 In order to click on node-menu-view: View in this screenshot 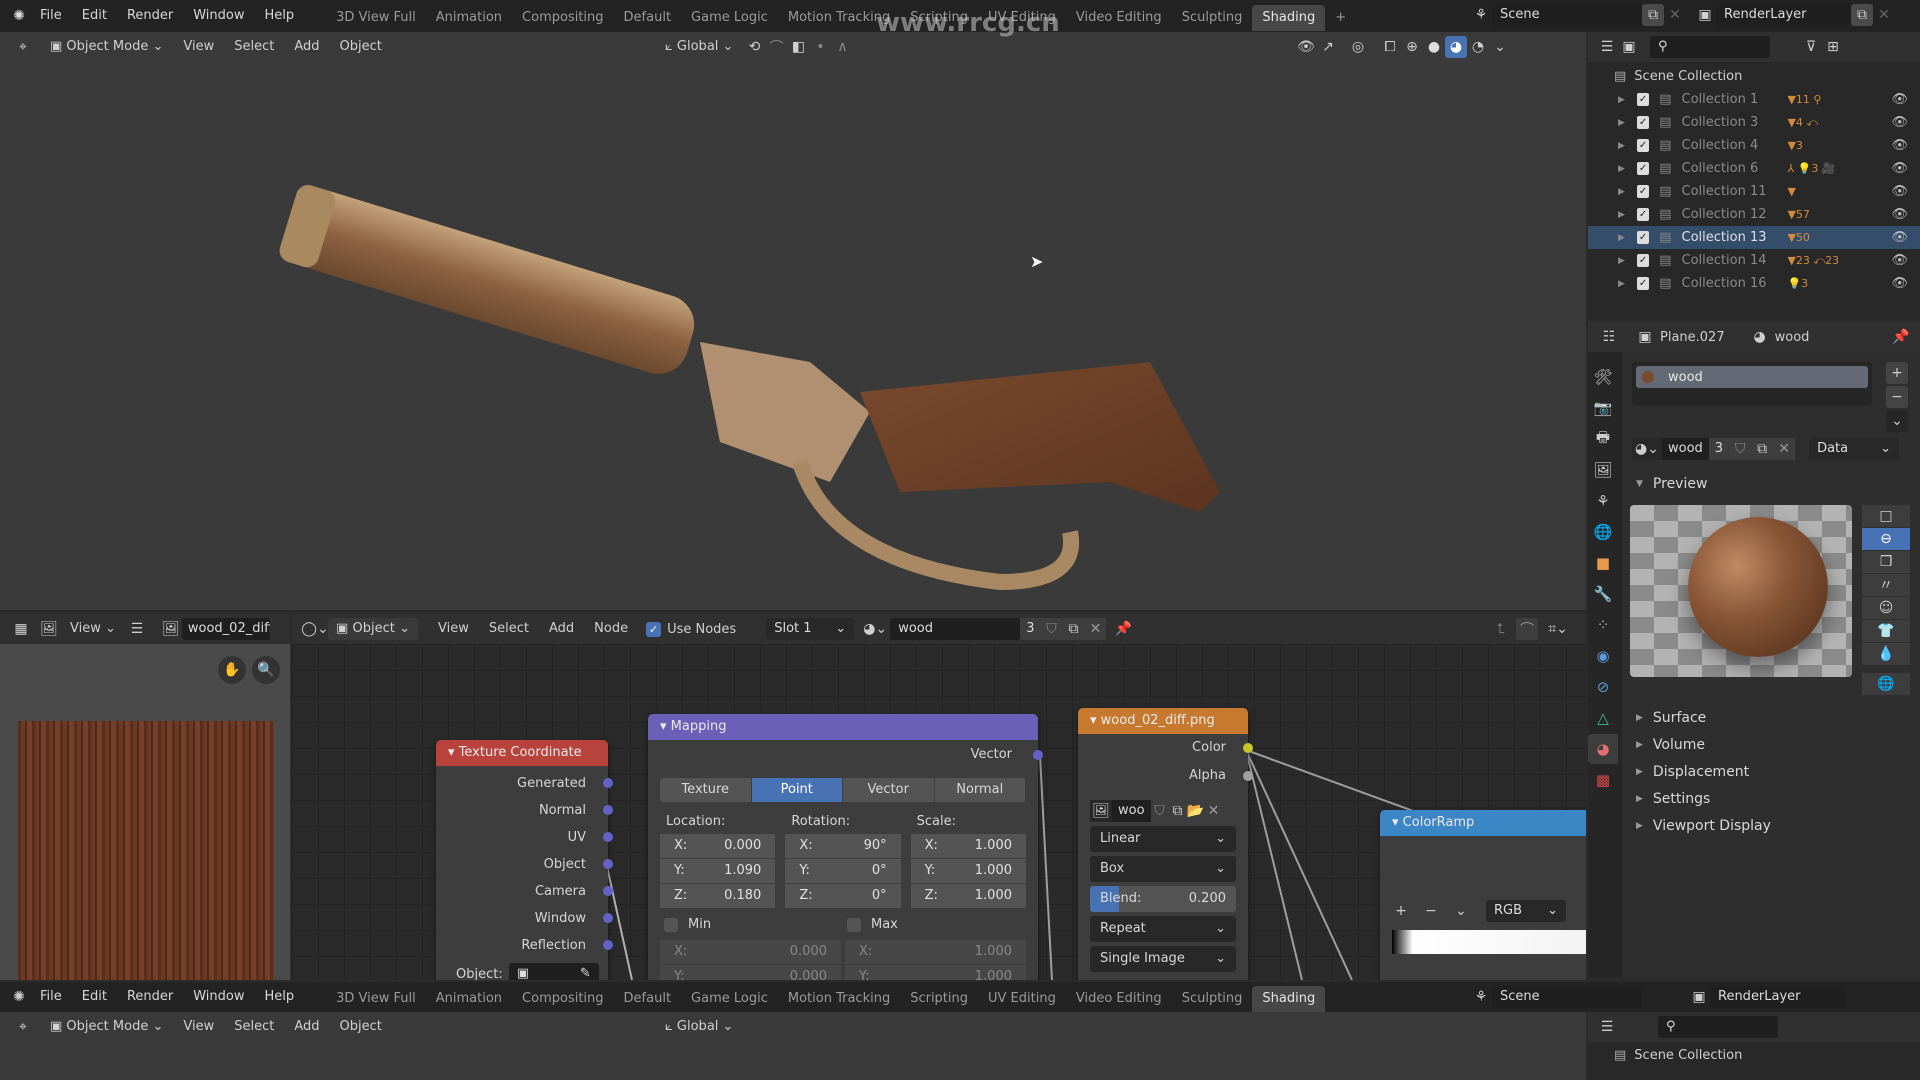, I will do `click(453, 629)`.